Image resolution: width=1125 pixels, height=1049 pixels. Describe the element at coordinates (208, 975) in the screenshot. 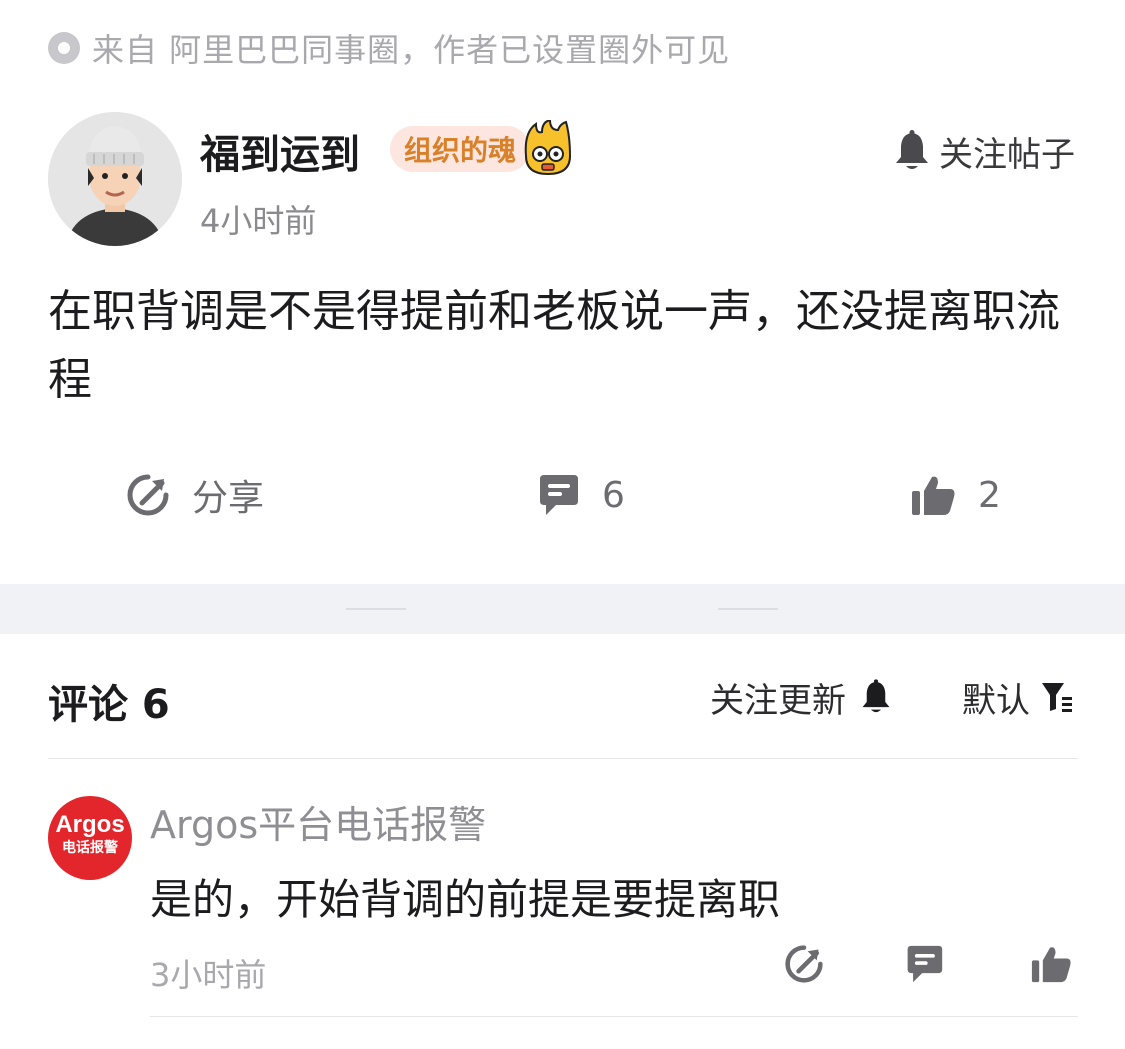

I see `comment-time: 3小时前` at that location.